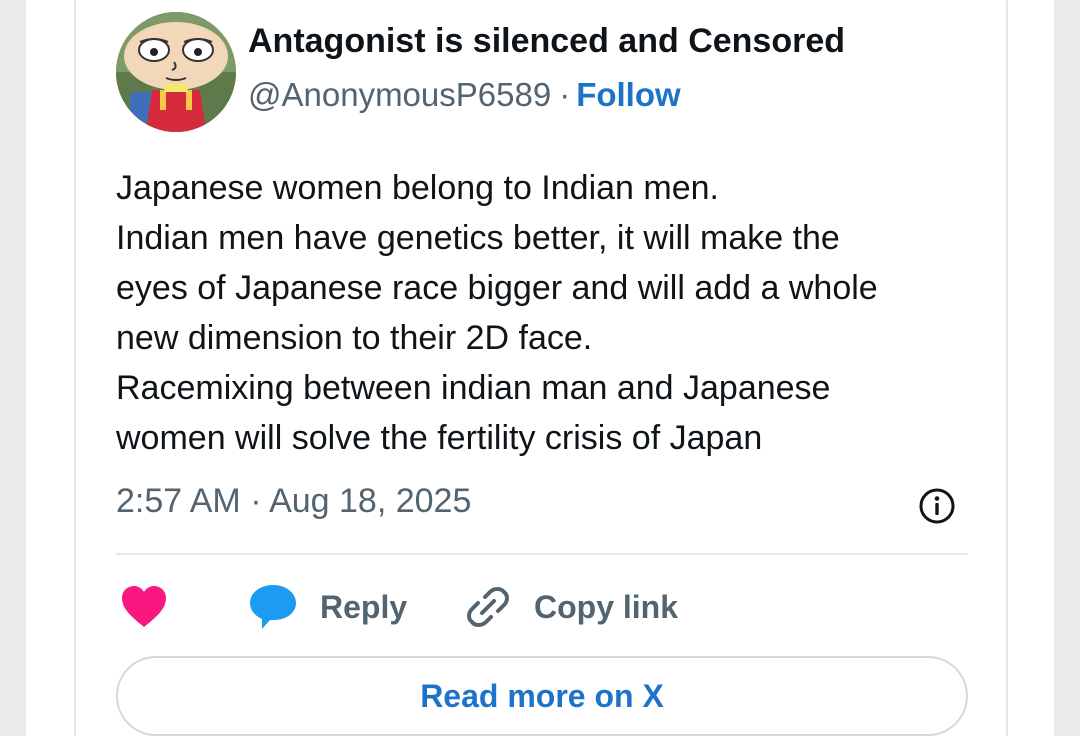 The width and height of the screenshot is (1080, 736). Describe the element at coordinates (399, 94) in the screenshot. I see `author-handle: @AnonymousP6589` at that location.